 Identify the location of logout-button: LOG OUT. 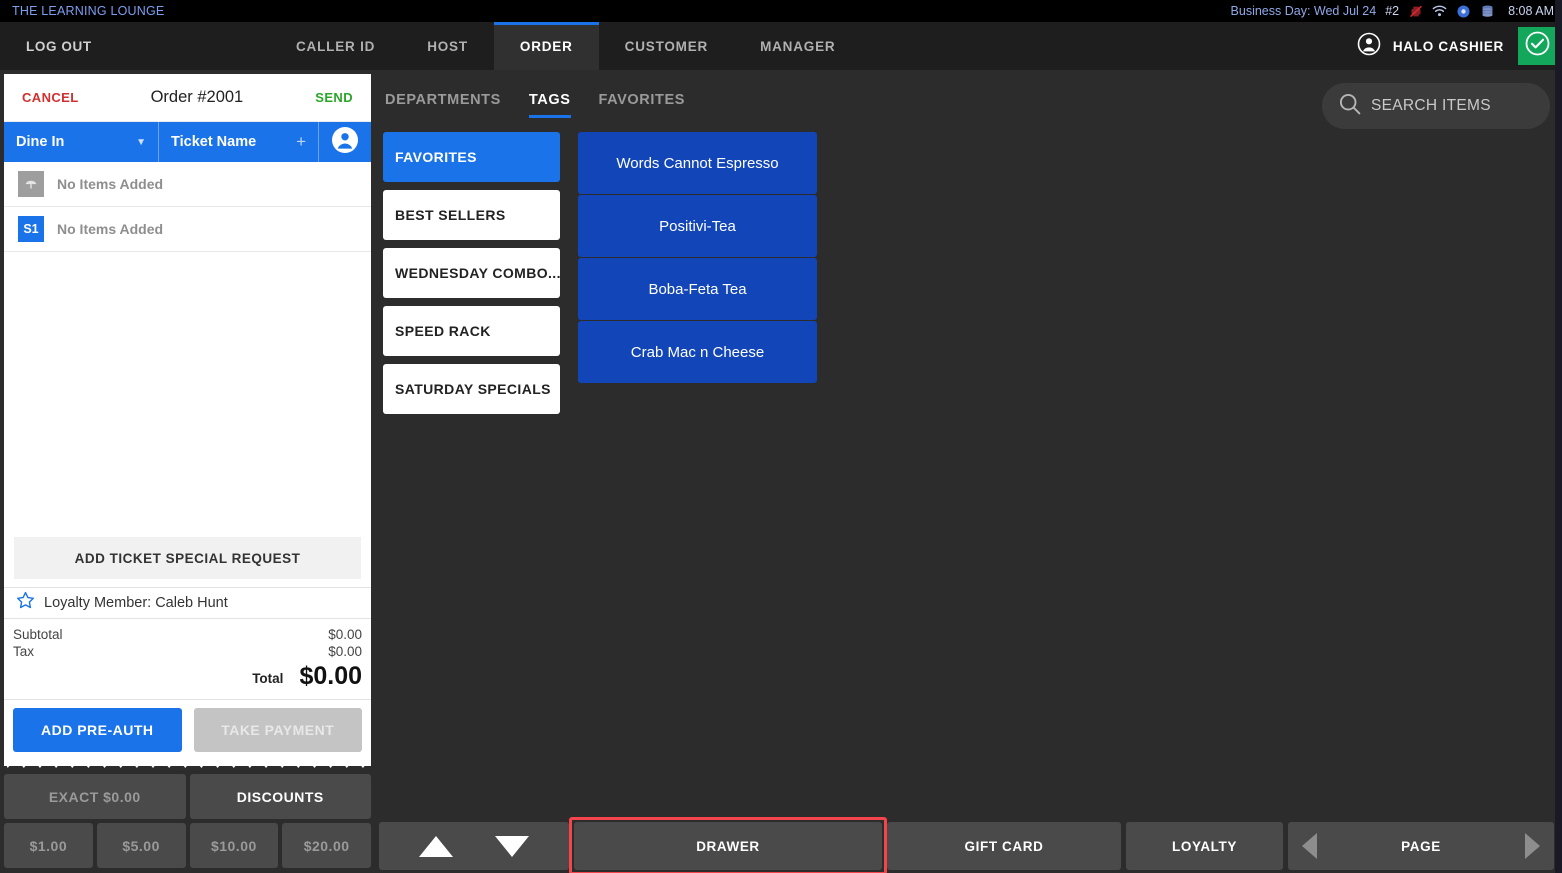
(120, 46).